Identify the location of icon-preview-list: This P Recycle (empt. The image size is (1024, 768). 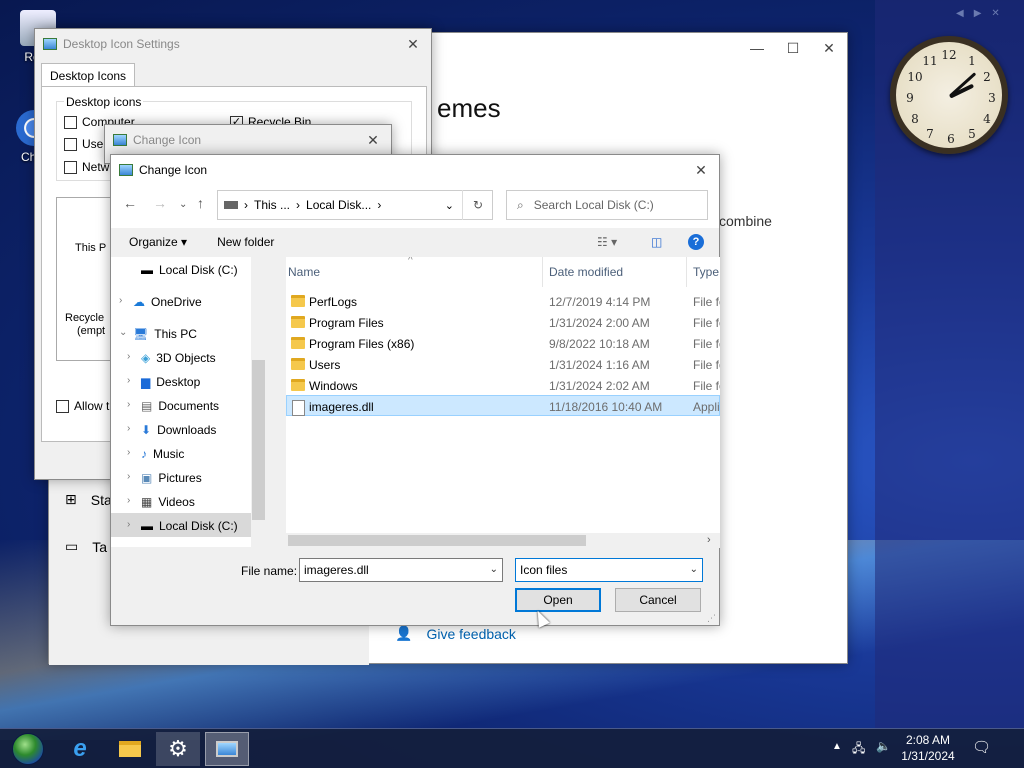
(86, 279).